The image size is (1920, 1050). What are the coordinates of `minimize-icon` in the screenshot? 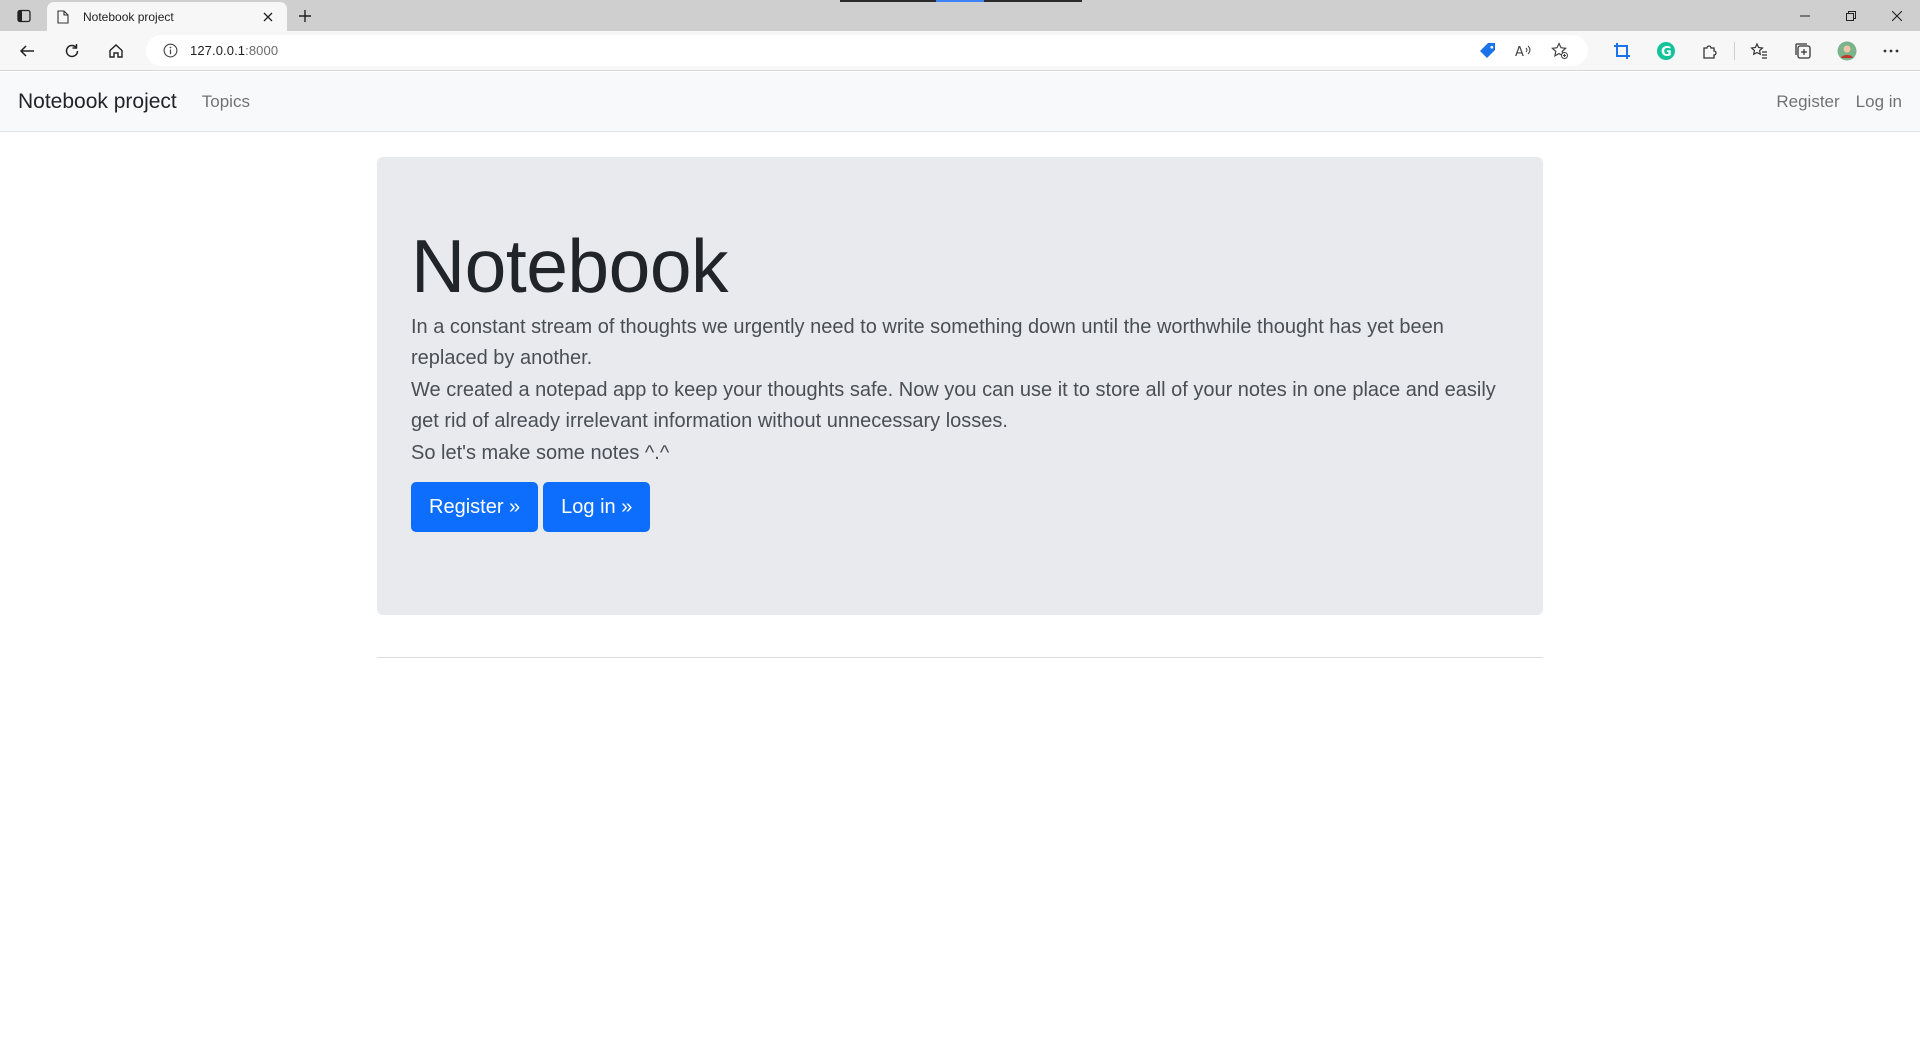 It's located at (1805, 15).